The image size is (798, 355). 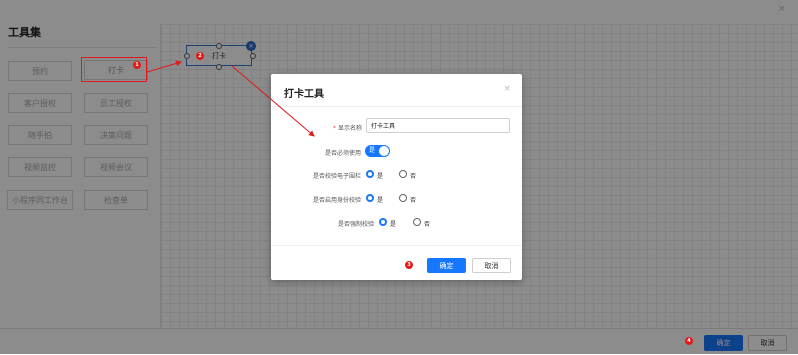 What do you see at coordinates (491, 265) in the screenshot?
I see `dialog-cancel-button: 取消` at bounding box center [491, 265].